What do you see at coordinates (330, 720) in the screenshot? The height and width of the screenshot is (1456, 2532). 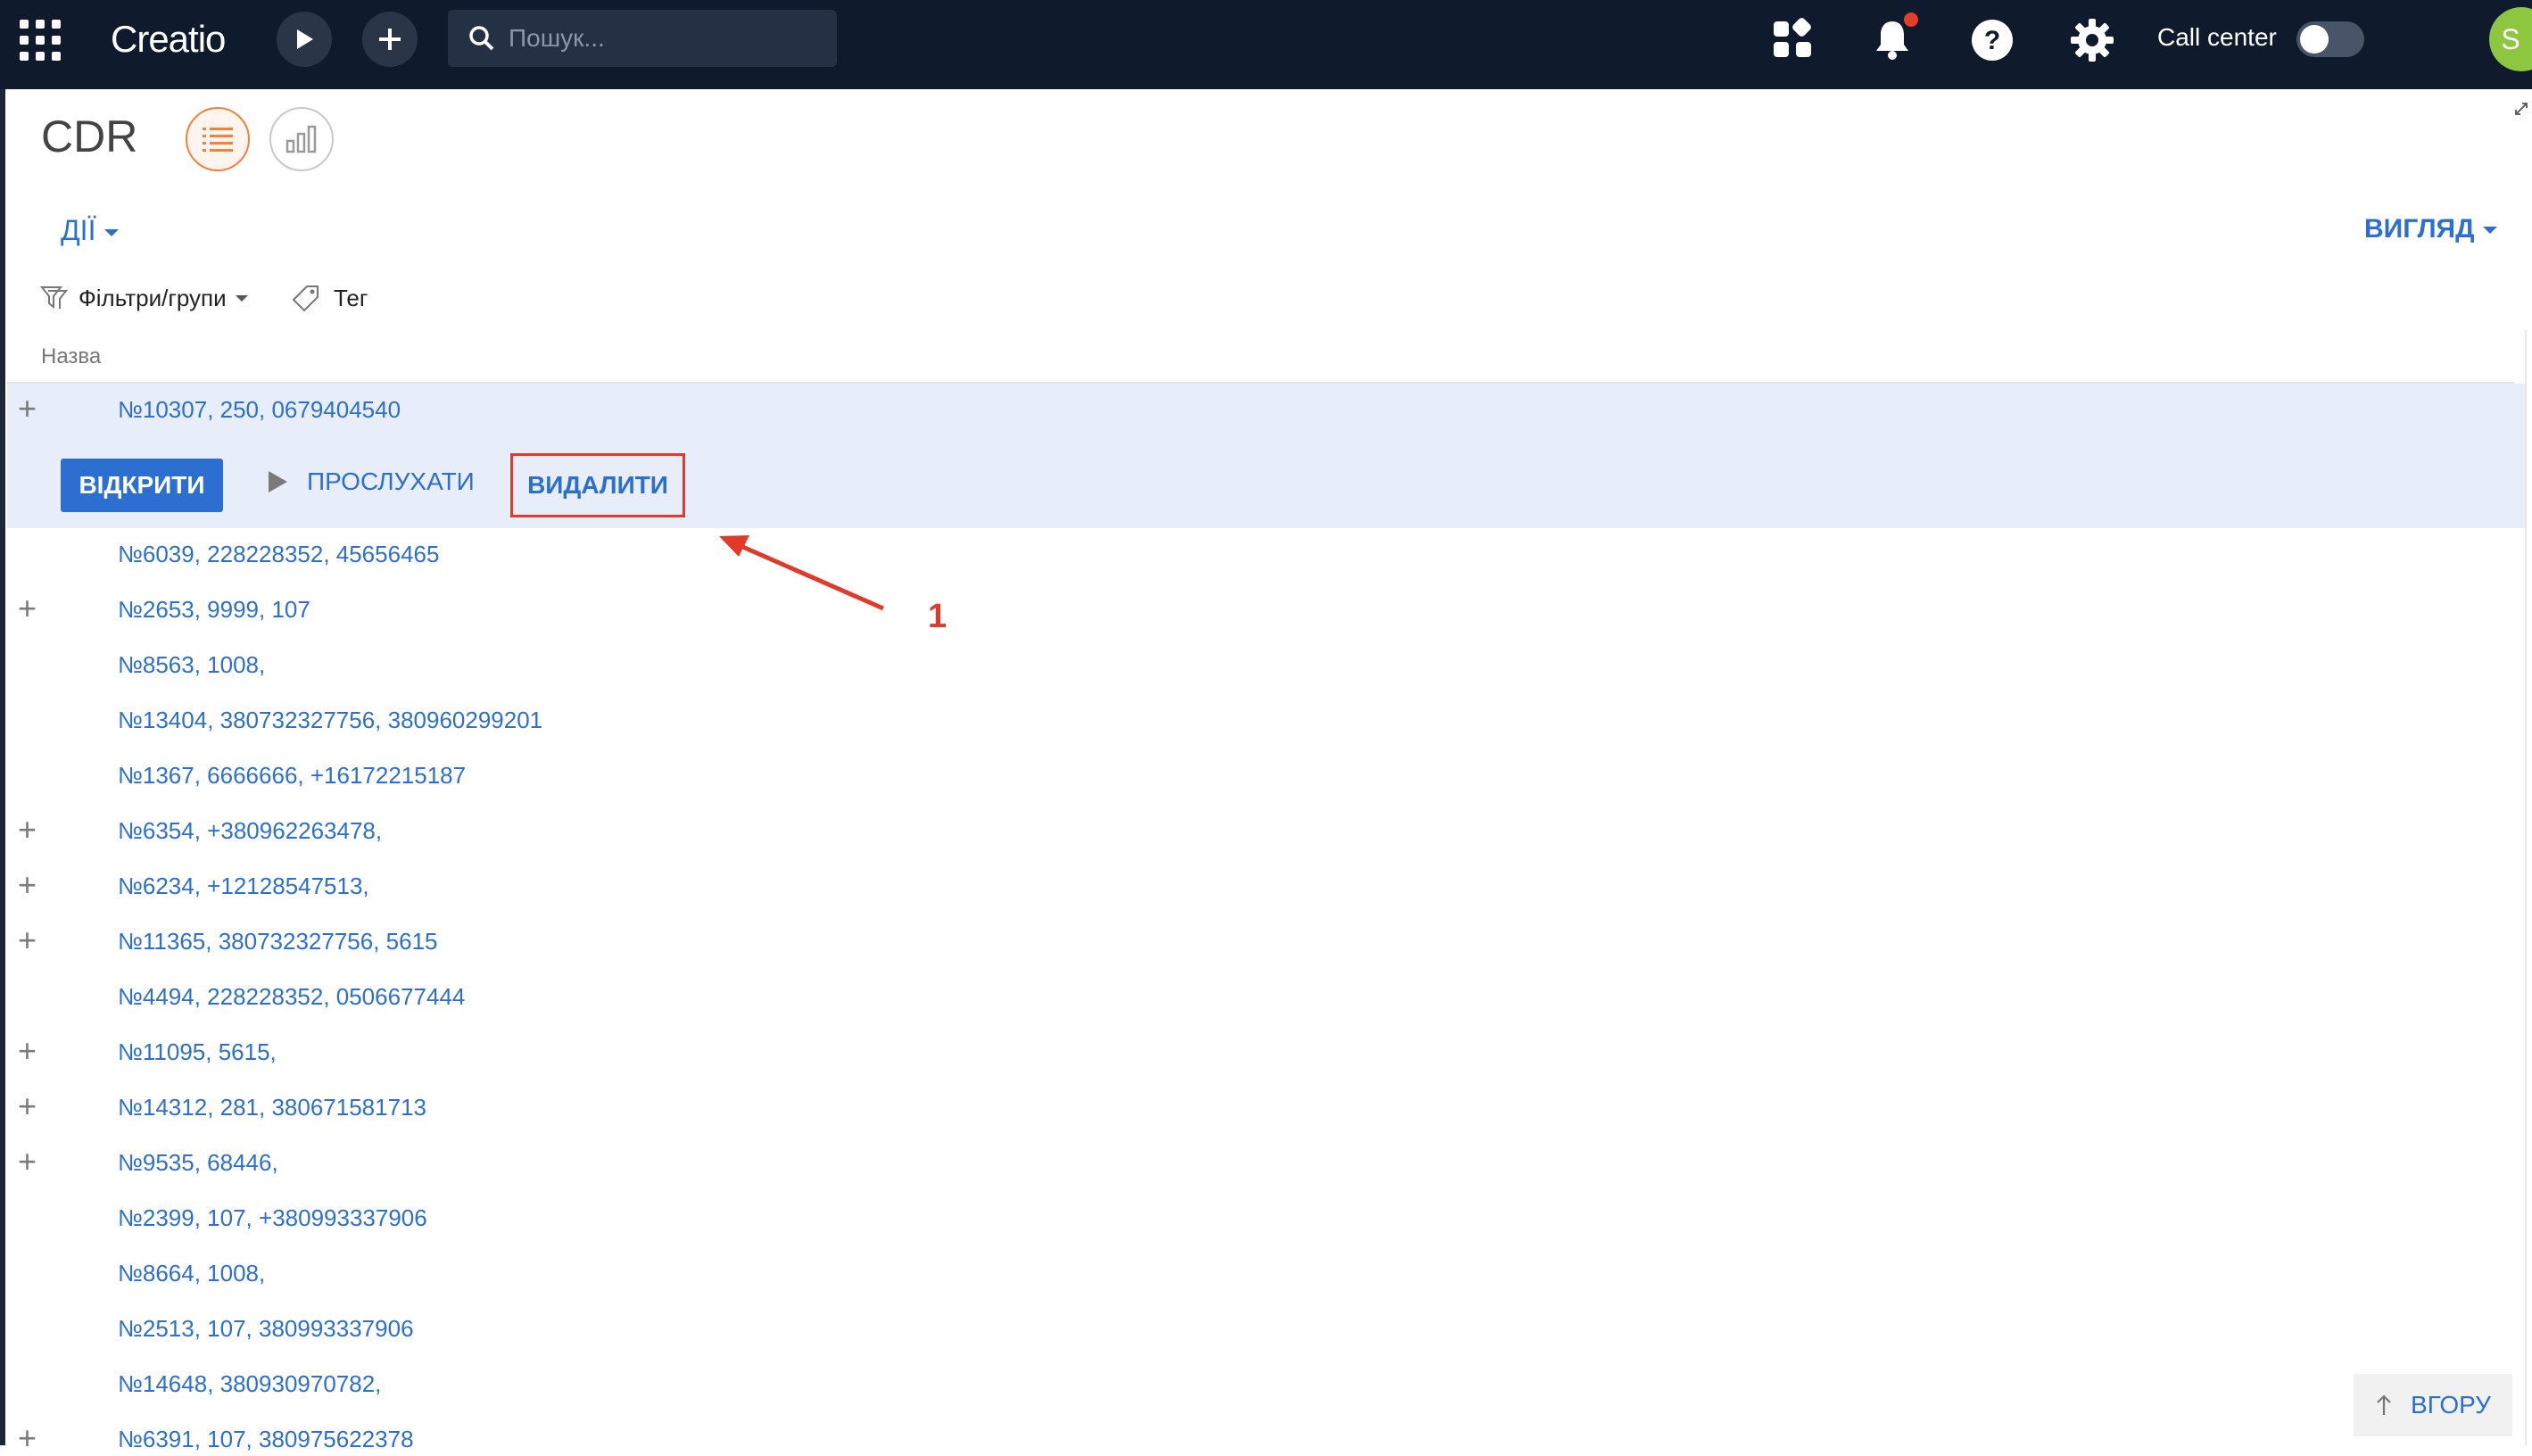 I see `record-link: №13404, 380732327756, 380960299201` at bounding box center [330, 720].